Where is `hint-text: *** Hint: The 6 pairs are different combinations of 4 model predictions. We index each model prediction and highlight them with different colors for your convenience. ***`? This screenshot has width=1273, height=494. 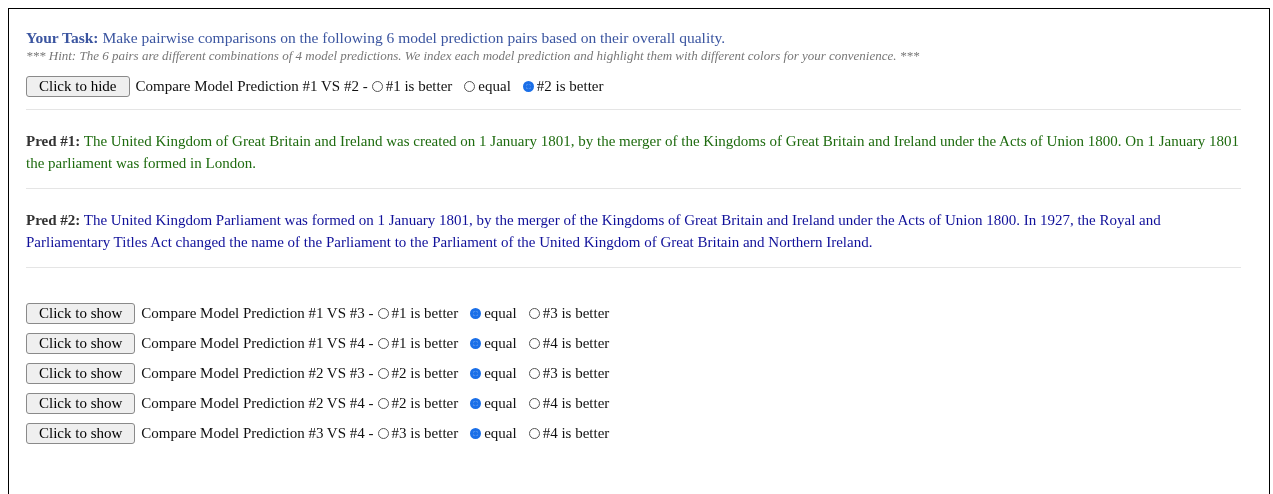 hint-text: *** Hint: The 6 pairs are different combinations of 4 model predictions. We index each model prediction and highlight them with different colors for your convenience. *** is located at coordinates (473, 56).